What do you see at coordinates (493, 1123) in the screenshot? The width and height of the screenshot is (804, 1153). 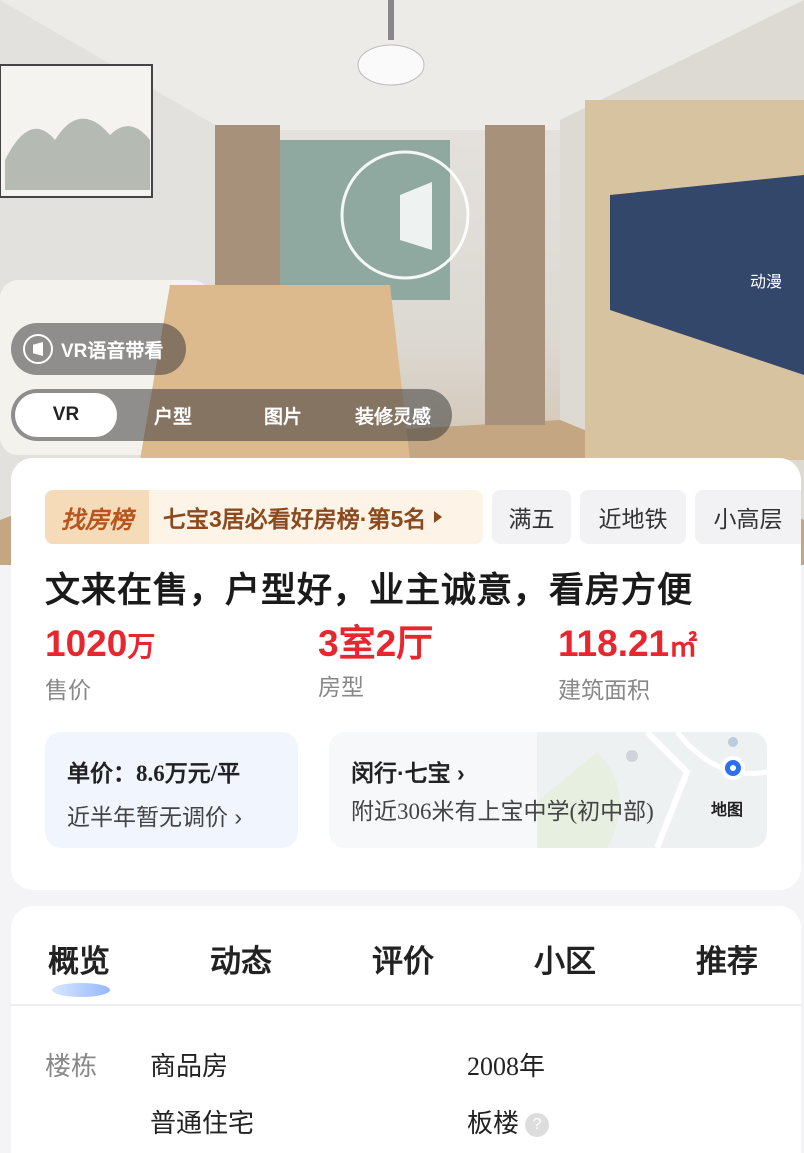 I see `building-type-label: 板楼` at bounding box center [493, 1123].